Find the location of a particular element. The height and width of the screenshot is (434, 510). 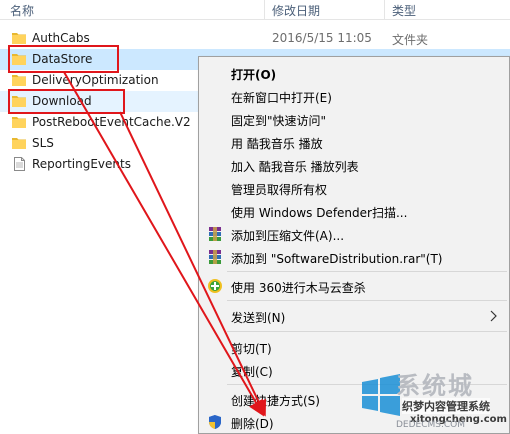

menu-item-label: 剪切(T) is located at coordinates (251, 349).